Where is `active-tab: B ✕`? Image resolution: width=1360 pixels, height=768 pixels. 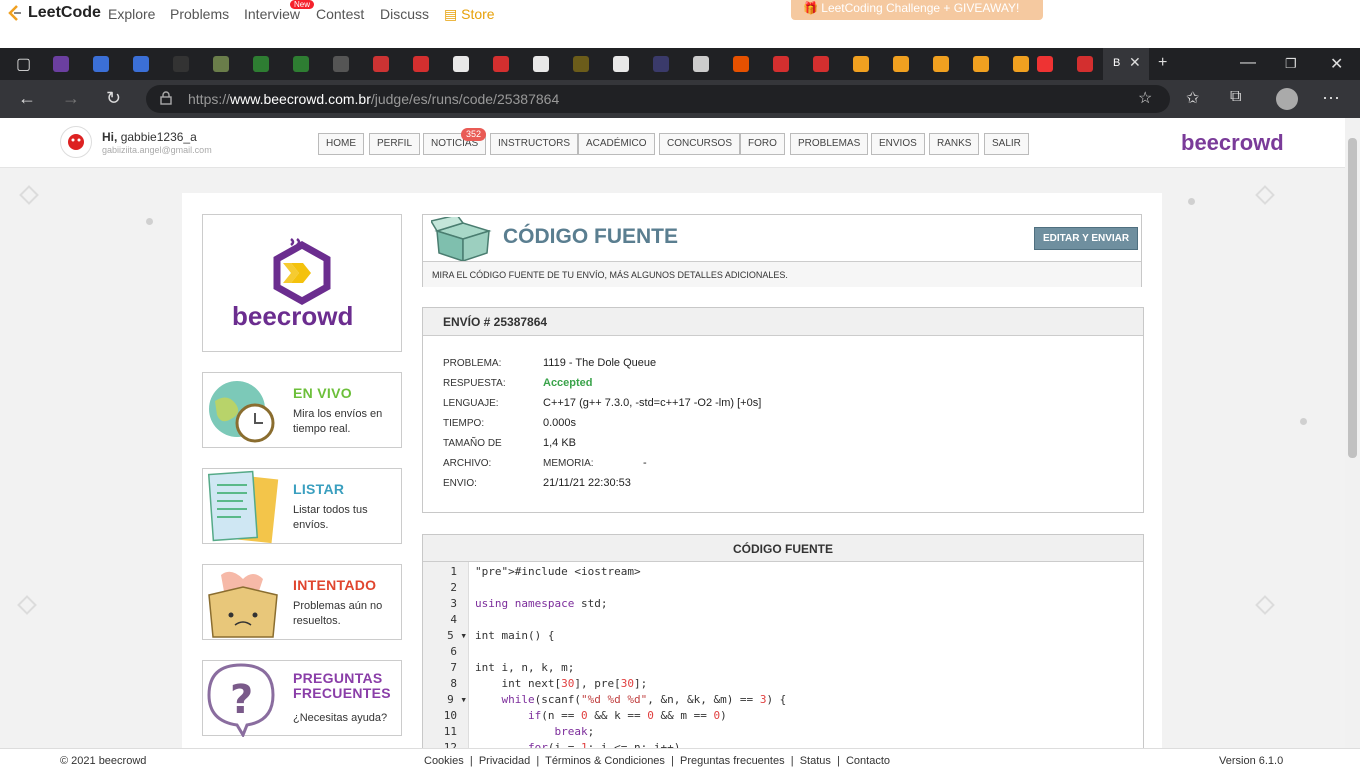 active-tab: B ✕ is located at coordinates (1126, 64).